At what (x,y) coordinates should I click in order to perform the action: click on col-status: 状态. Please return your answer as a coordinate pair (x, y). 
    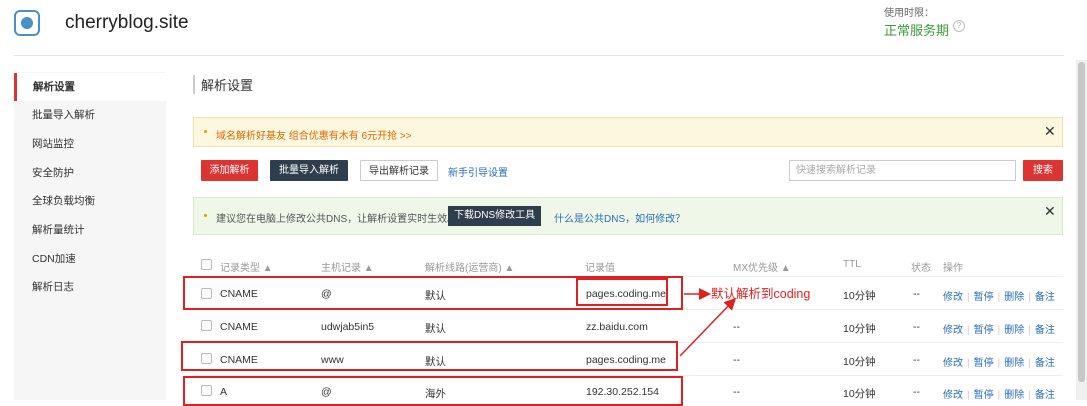
    Looking at the image, I should click on (921, 268).